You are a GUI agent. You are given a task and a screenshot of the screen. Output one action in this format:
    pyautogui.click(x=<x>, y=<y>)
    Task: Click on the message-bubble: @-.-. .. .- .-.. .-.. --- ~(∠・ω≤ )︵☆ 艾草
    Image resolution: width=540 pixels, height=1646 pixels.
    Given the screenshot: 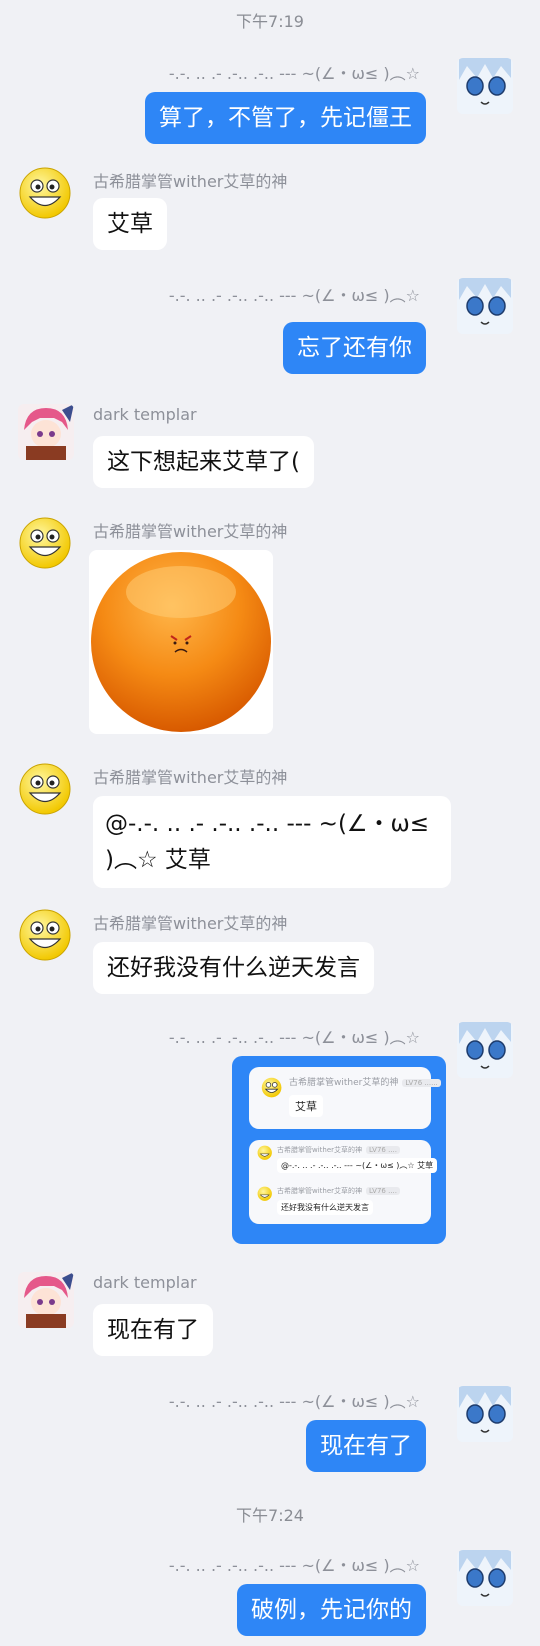 What is the action you would take?
    pyautogui.click(x=272, y=842)
    